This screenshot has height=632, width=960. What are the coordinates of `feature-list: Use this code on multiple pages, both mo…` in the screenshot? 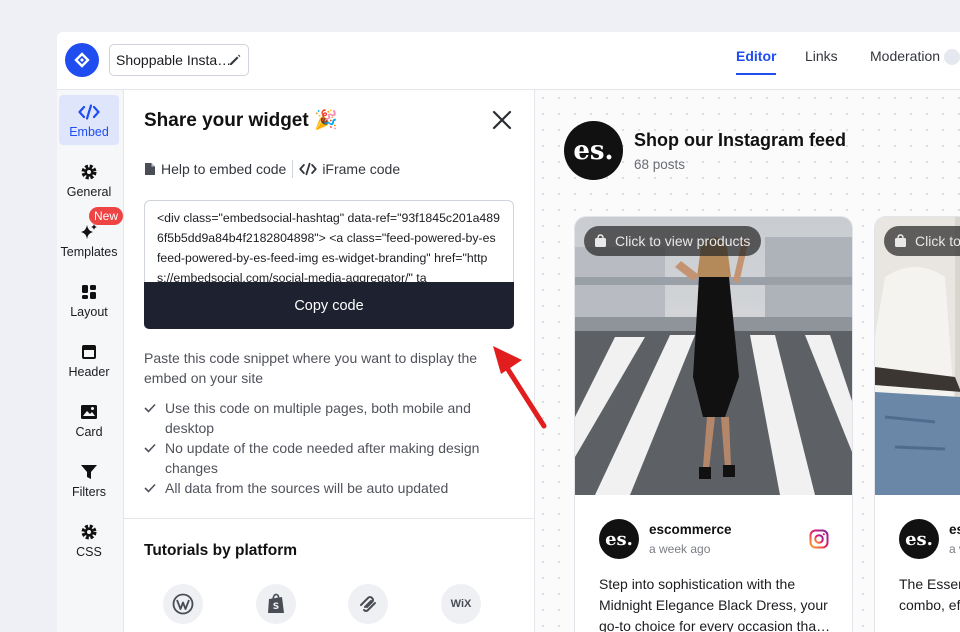 It's located at (324, 448).